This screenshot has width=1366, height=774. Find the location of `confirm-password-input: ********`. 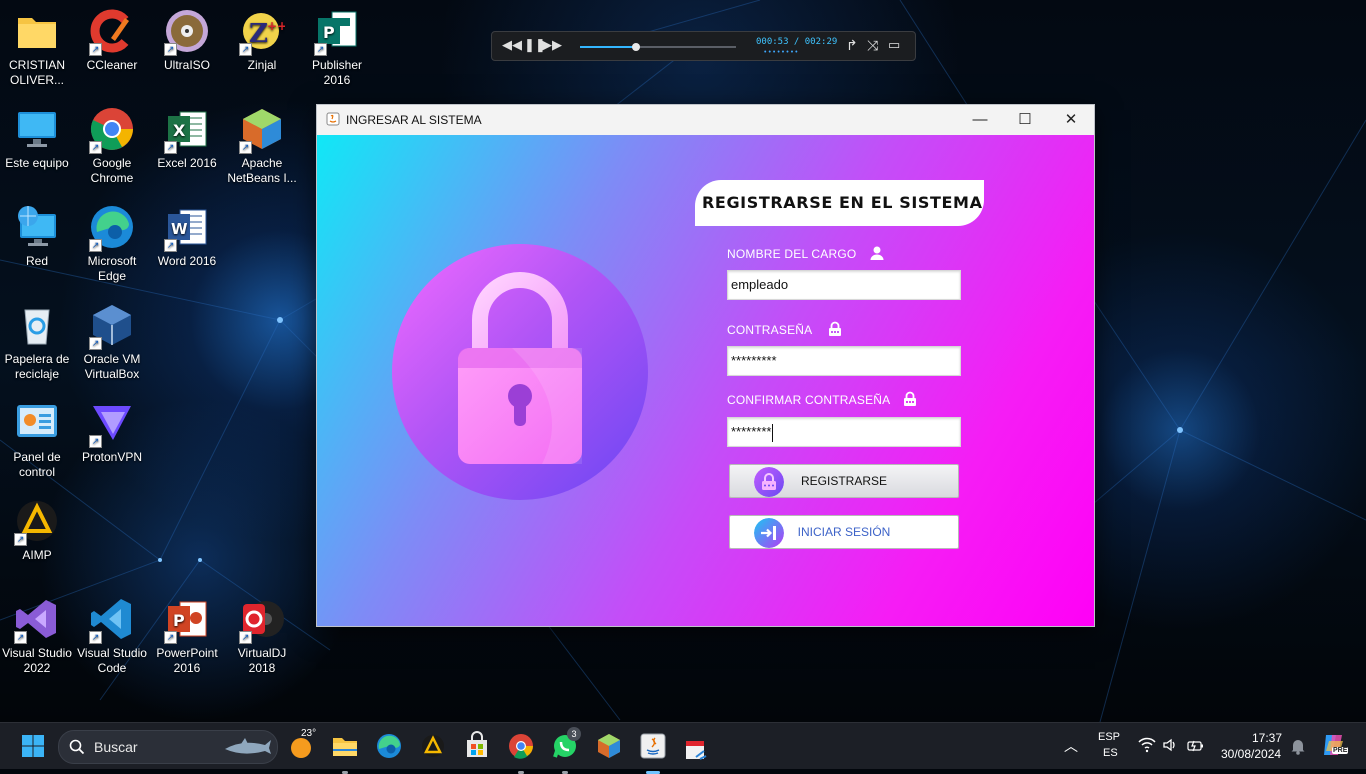

confirm-password-input: ******** is located at coordinates (844, 432).